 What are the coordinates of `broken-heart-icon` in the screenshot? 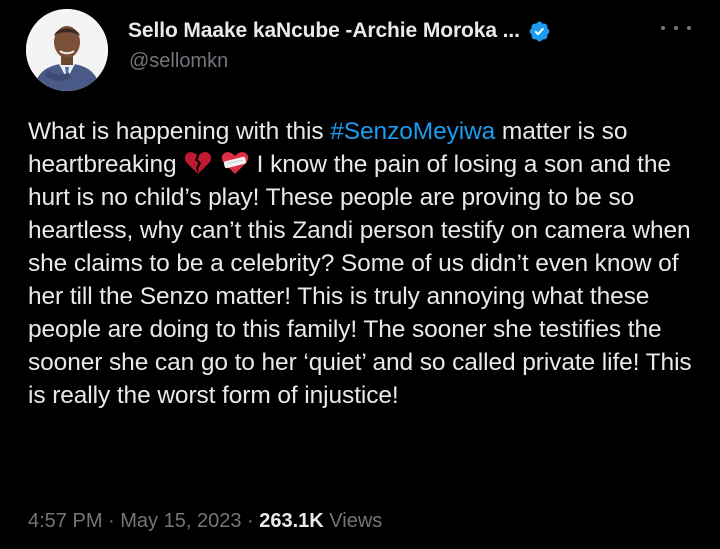 It's located at (198, 163).